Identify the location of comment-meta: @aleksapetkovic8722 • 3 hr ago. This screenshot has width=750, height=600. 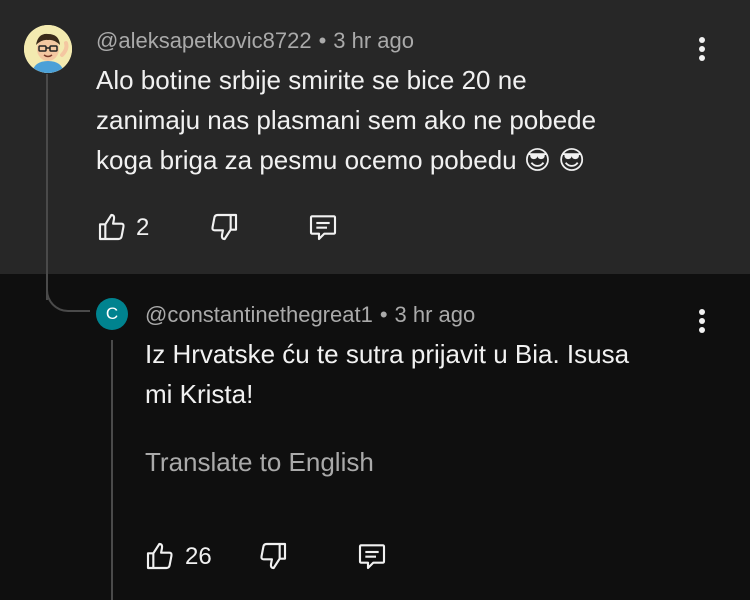
(255, 41).